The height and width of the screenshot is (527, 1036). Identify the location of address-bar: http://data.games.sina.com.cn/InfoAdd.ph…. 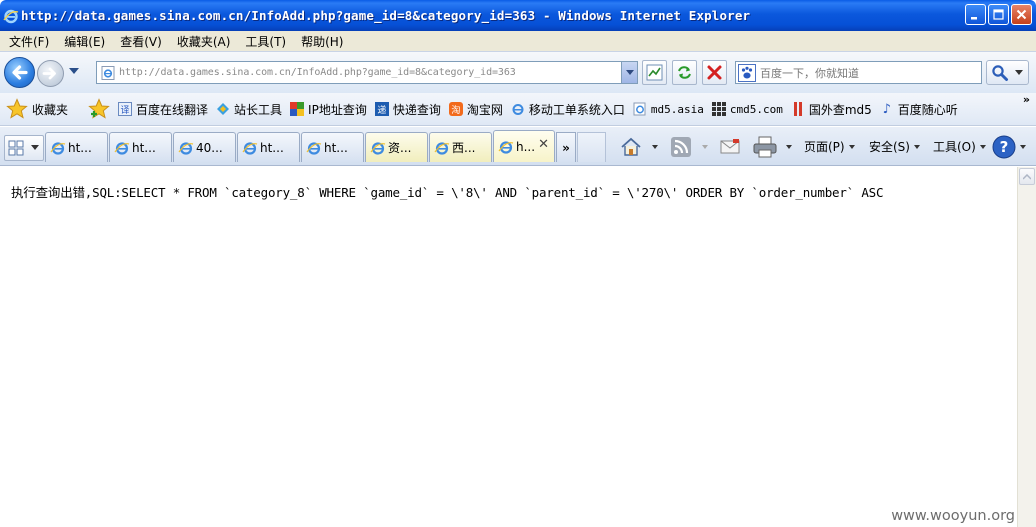
(367, 72).